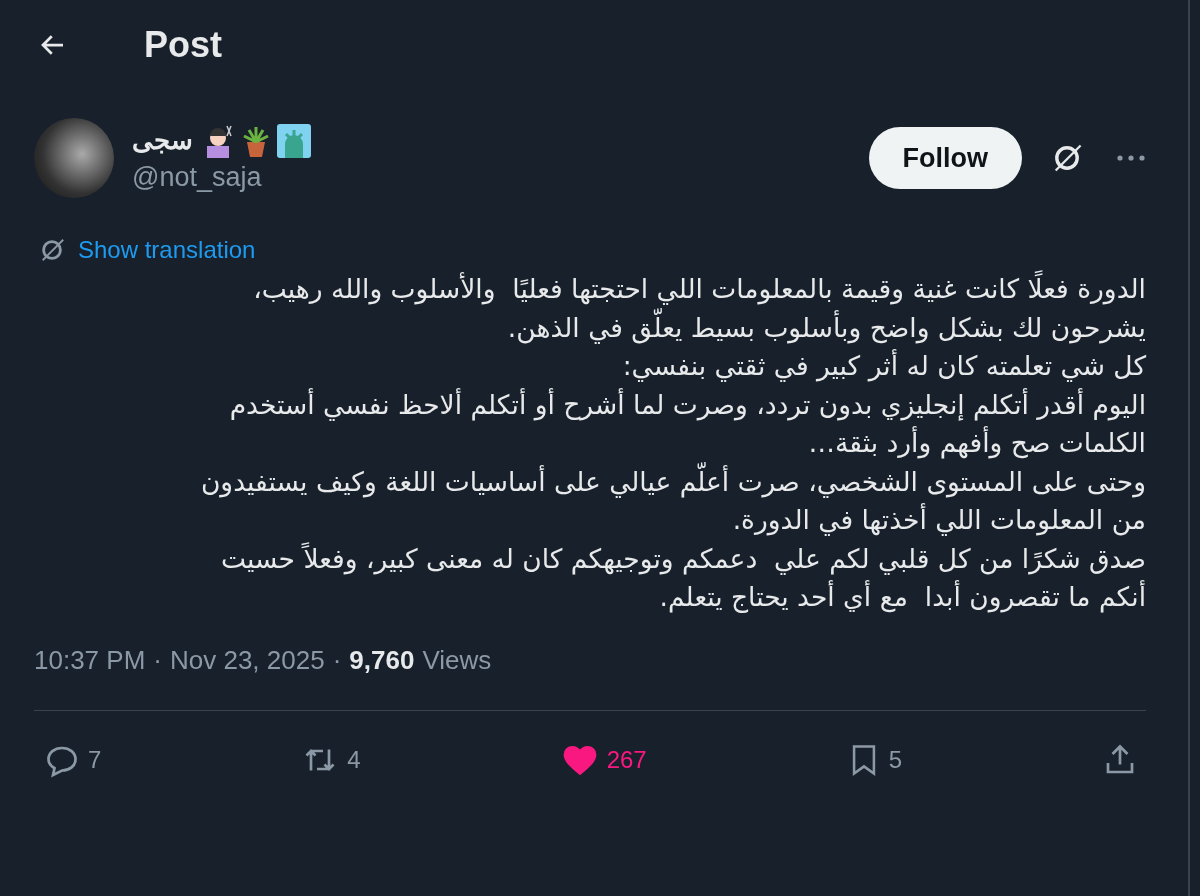  Describe the element at coordinates (221, 177) in the screenshot. I see `user-handle: @not_saja` at that location.